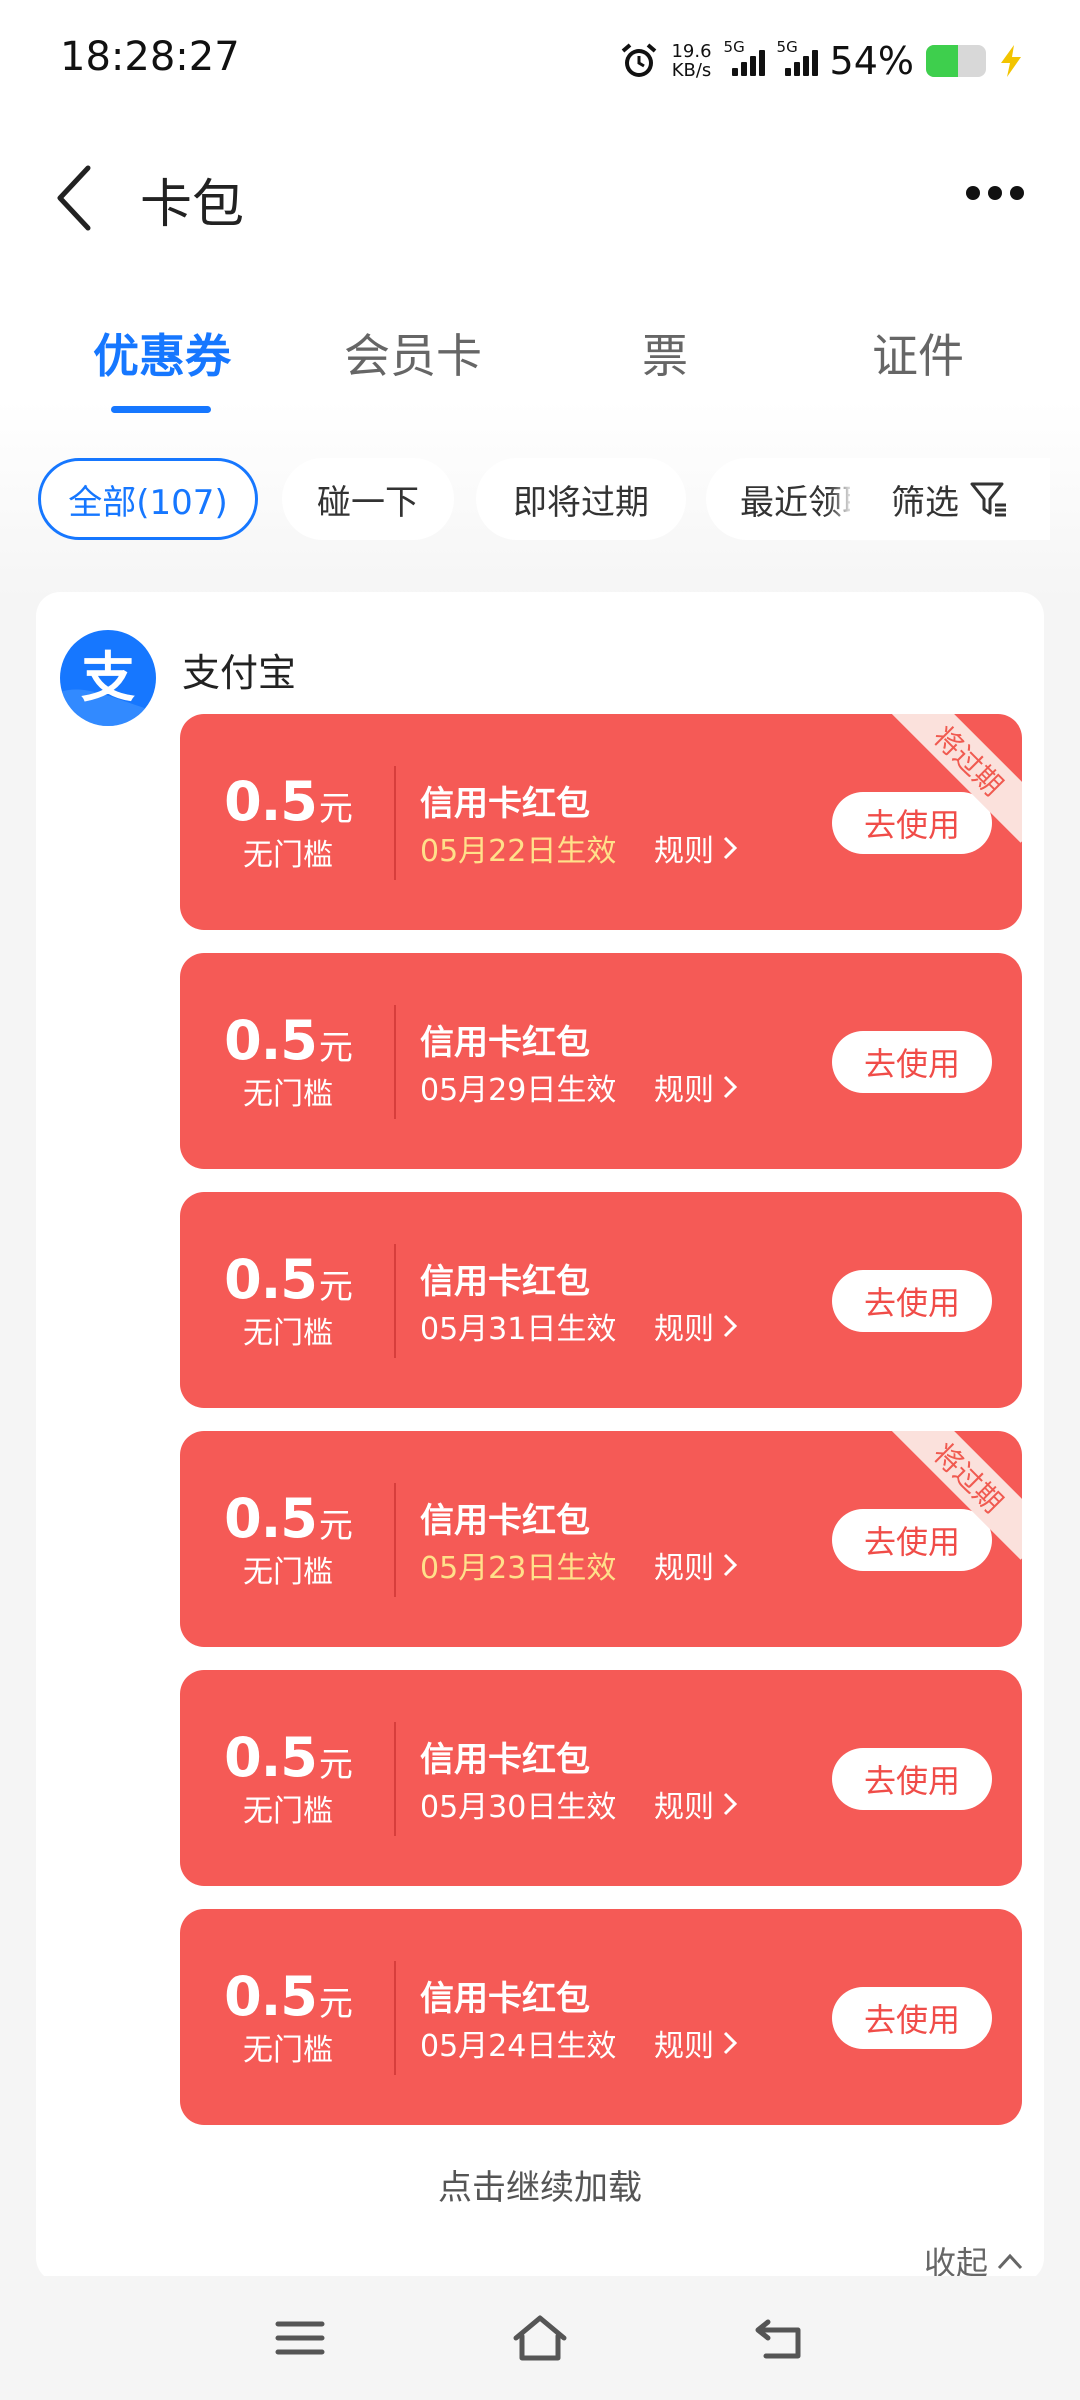 This screenshot has width=1080, height=2400. What do you see at coordinates (518, 851) in the screenshot?
I see `coupon-effective-date: 05月22日生效` at bounding box center [518, 851].